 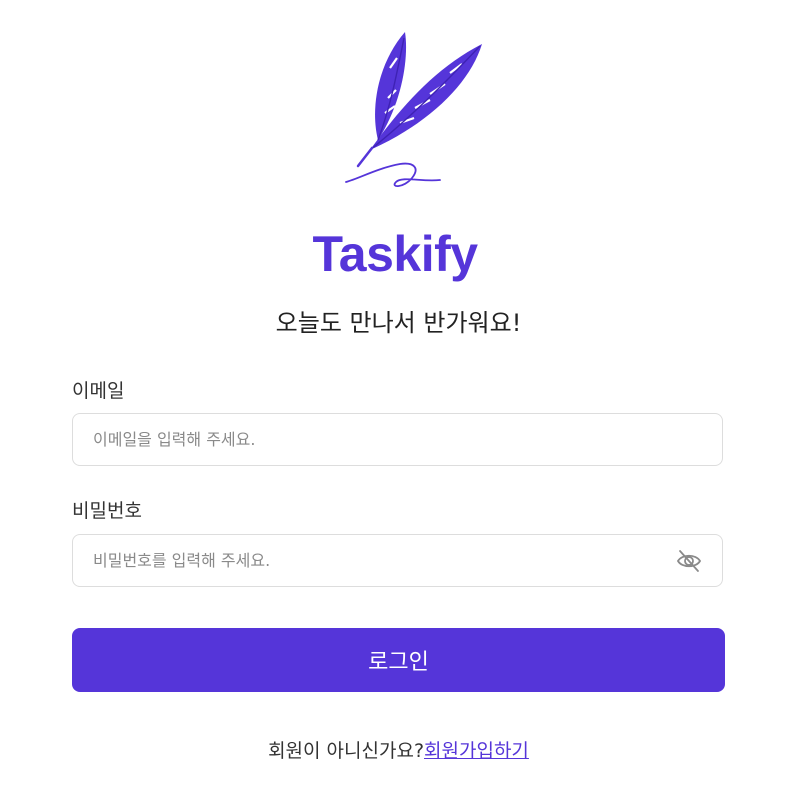 What do you see at coordinates (410, 110) in the screenshot?
I see `logo-icon` at bounding box center [410, 110].